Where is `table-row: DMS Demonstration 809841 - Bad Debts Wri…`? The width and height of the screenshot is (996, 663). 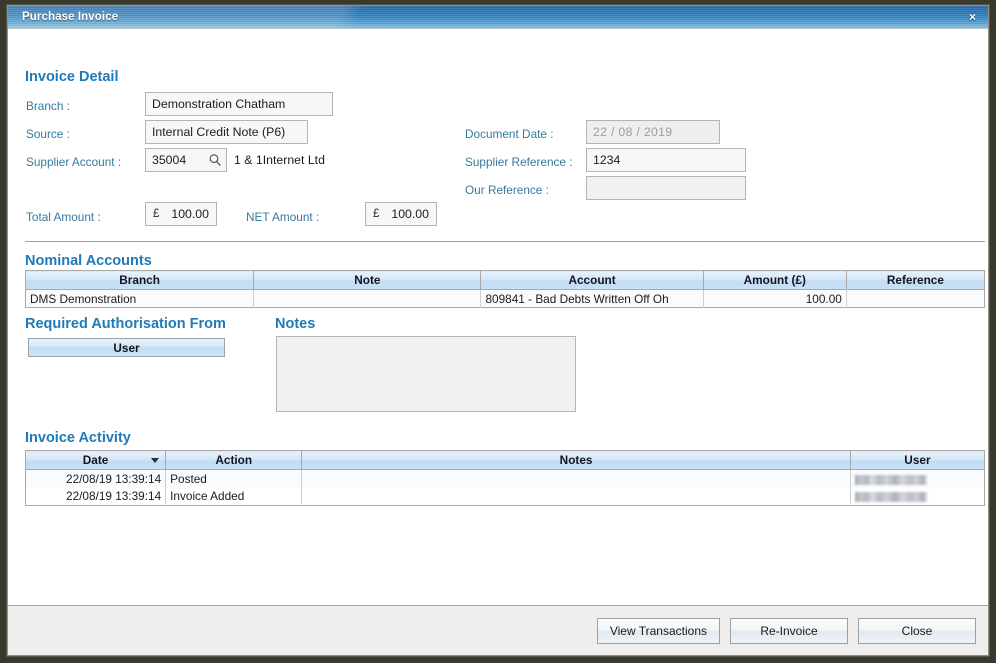 table-row: DMS Demonstration 809841 - Bad Debts Wri… is located at coordinates (505, 298).